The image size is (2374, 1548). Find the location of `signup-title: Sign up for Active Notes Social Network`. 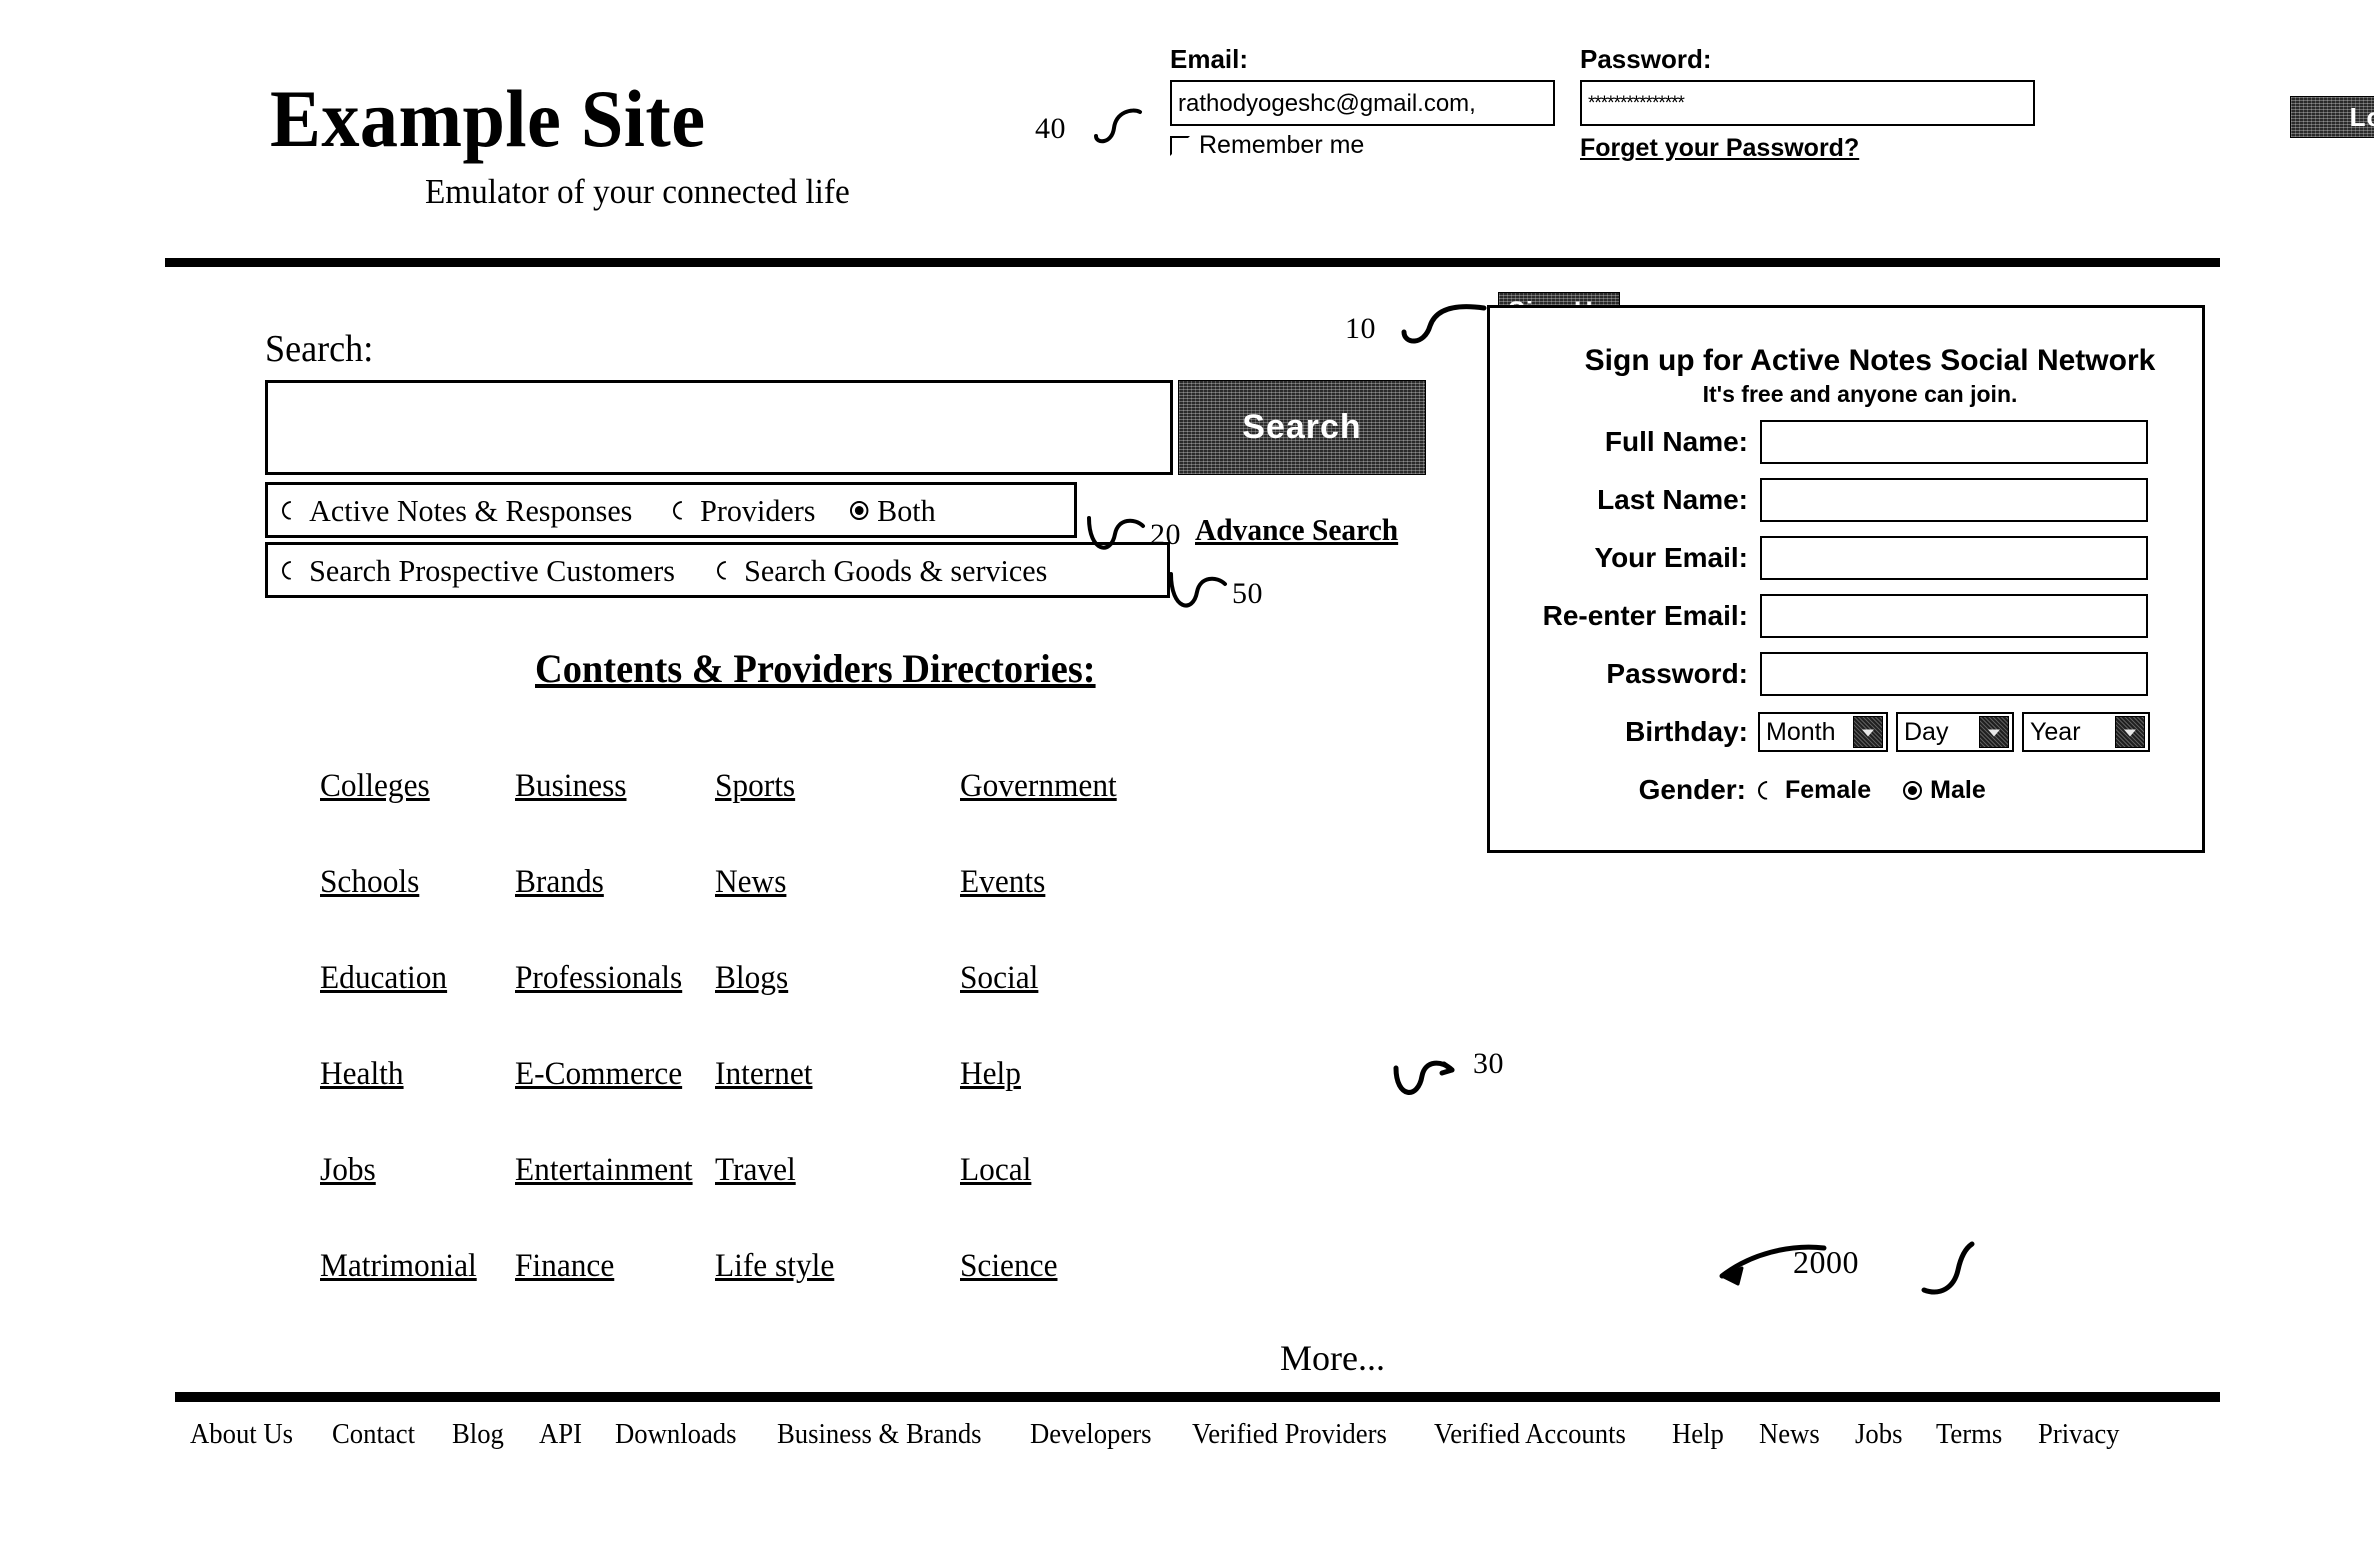

signup-title: Sign up for Active Notes Social Network is located at coordinates (1870, 360).